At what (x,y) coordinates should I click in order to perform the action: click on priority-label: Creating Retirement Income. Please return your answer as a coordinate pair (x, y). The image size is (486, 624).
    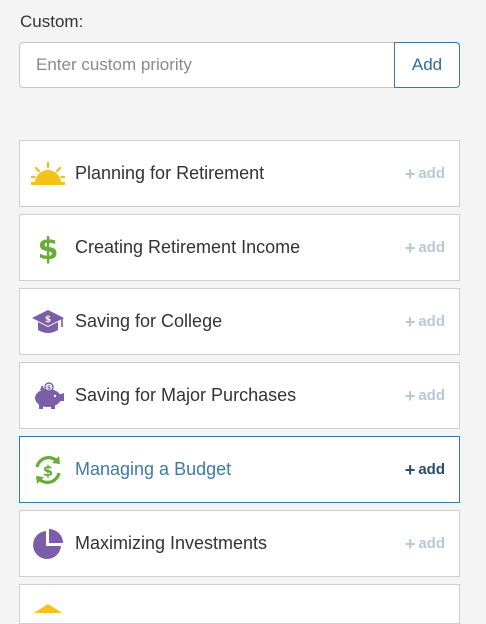
    Looking at the image, I should click on (188, 247).